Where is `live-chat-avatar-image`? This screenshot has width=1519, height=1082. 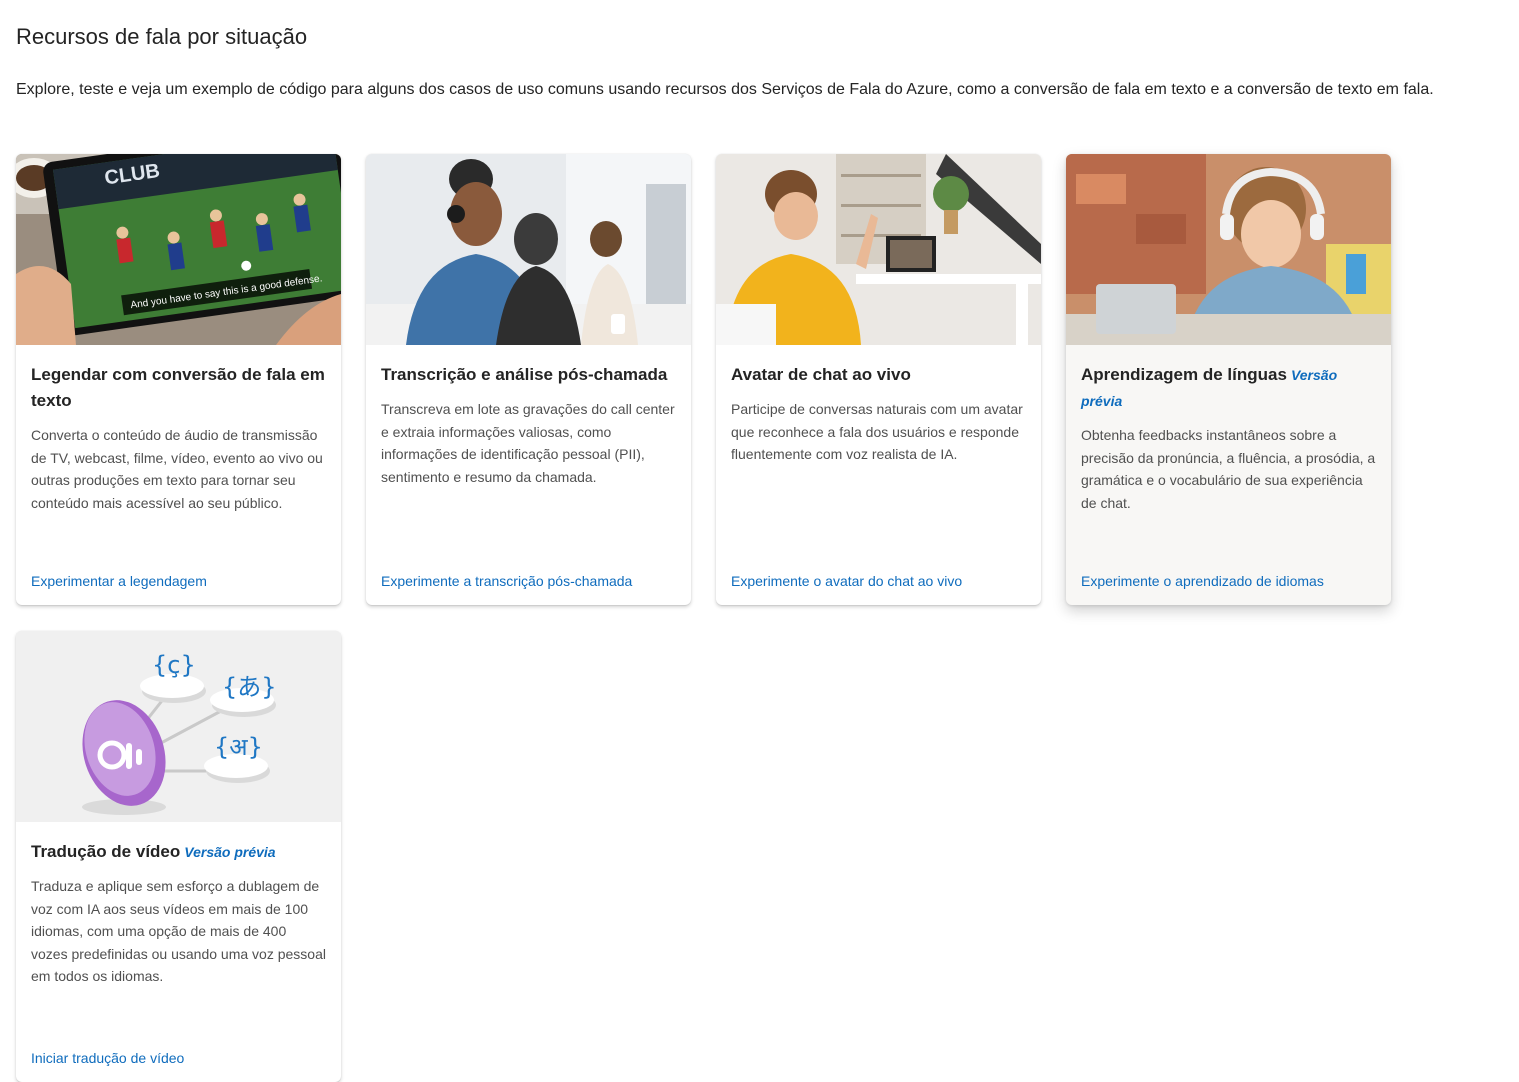 live-chat-avatar-image is located at coordinates (878, 249).